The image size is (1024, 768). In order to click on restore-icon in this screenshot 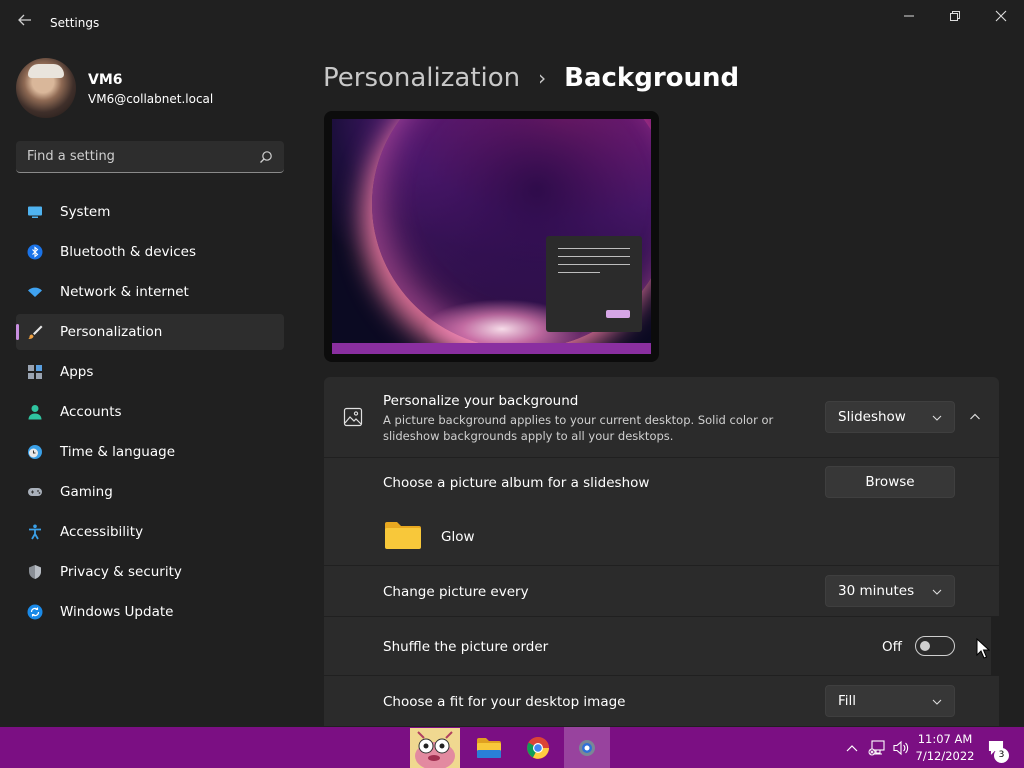, I will do `click(955, 16)`.